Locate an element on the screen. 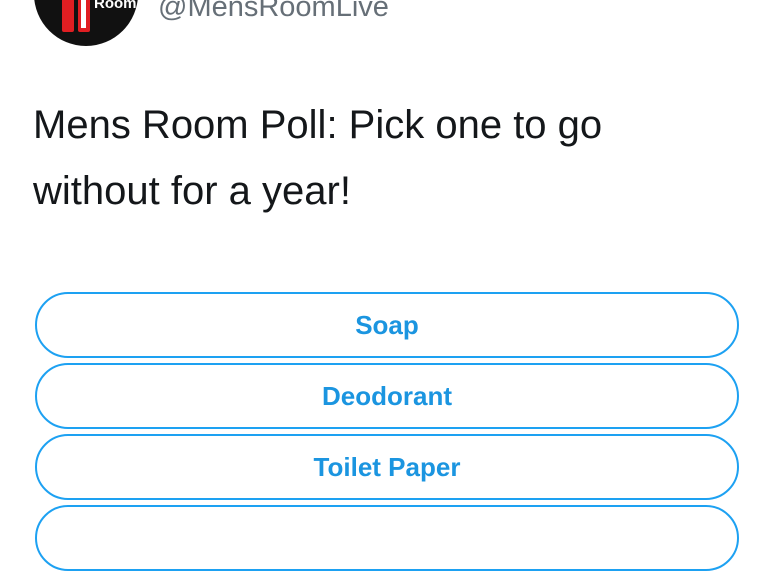 The height and width of the screenshot is (576, 775). tweet-header: Room @MensRoomLive is located at coordinates (387, 25).